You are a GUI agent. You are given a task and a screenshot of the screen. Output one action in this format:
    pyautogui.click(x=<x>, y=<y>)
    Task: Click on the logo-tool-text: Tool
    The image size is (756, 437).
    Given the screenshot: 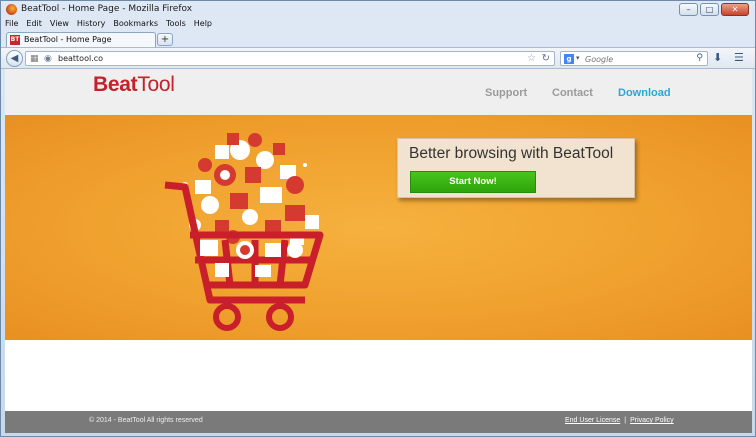 What is the action you would take?
    pyautogui.click(x=156, y=84)
    